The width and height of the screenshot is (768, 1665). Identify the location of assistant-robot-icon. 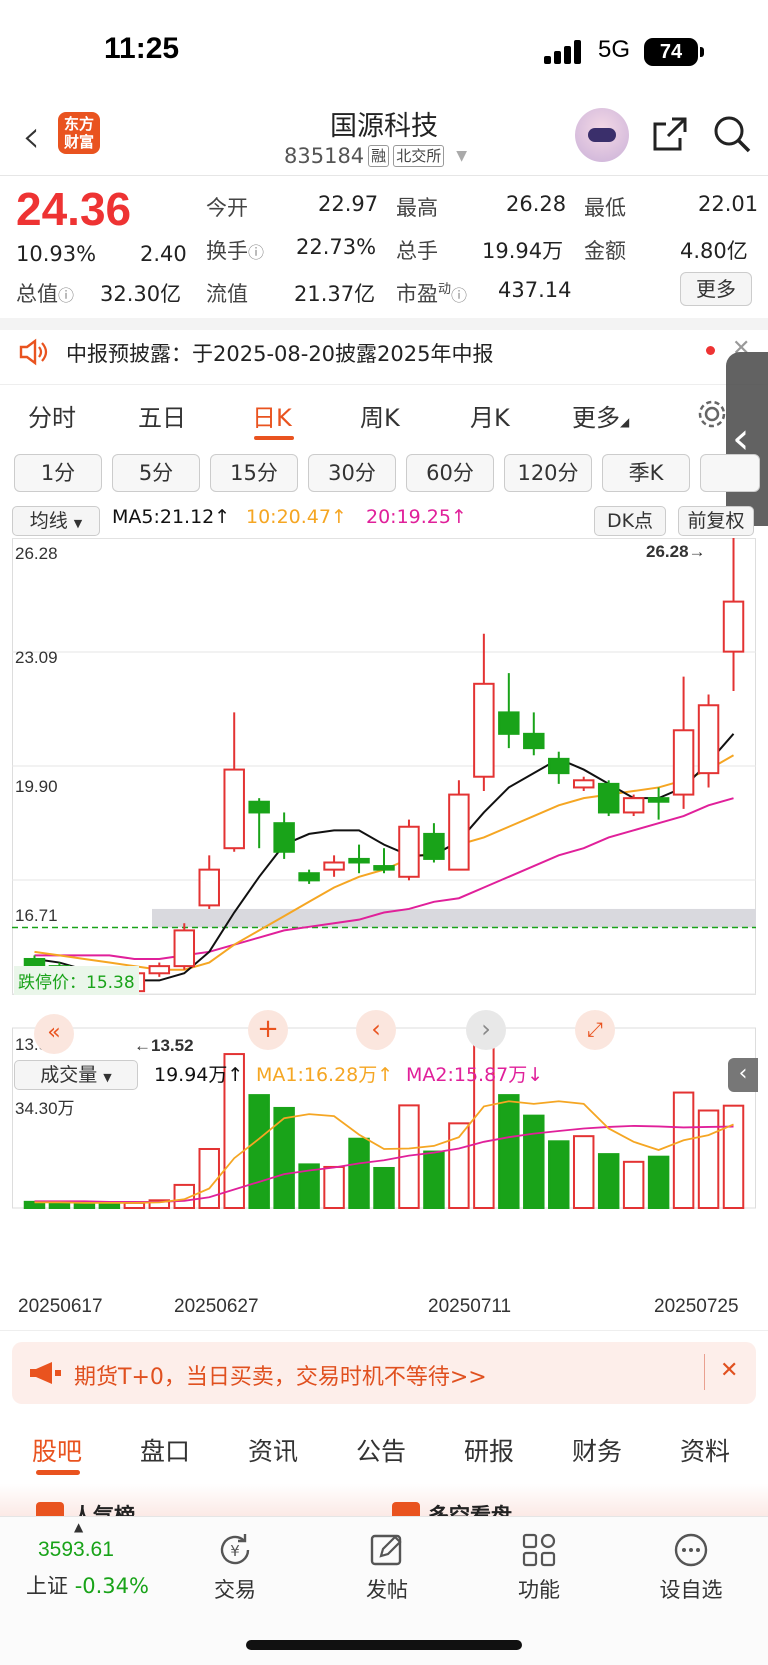
(602, 135).